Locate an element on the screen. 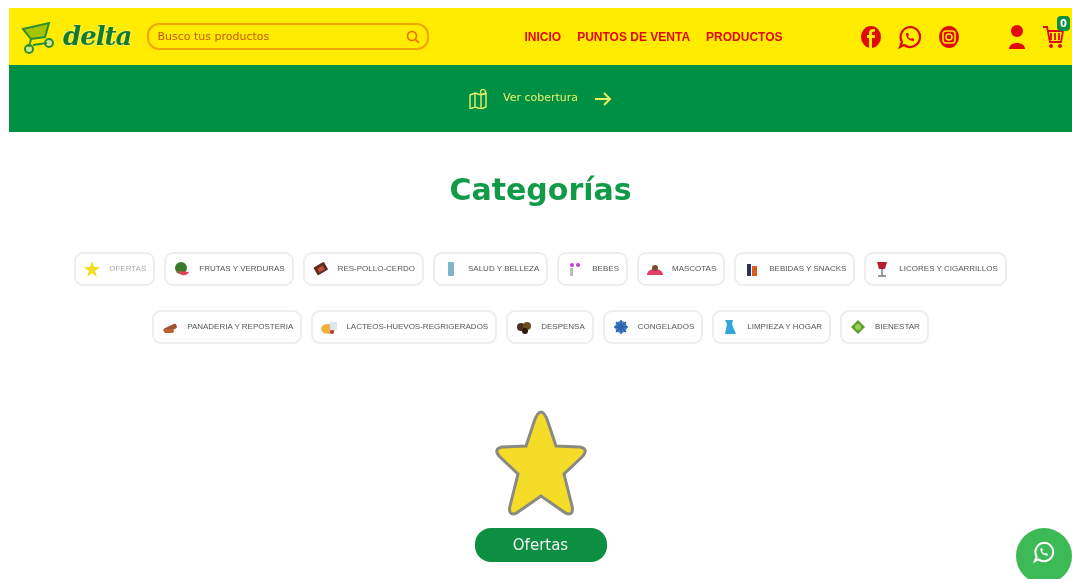  coverage-link: Ver cobertura is located at coordinates (540, 98).